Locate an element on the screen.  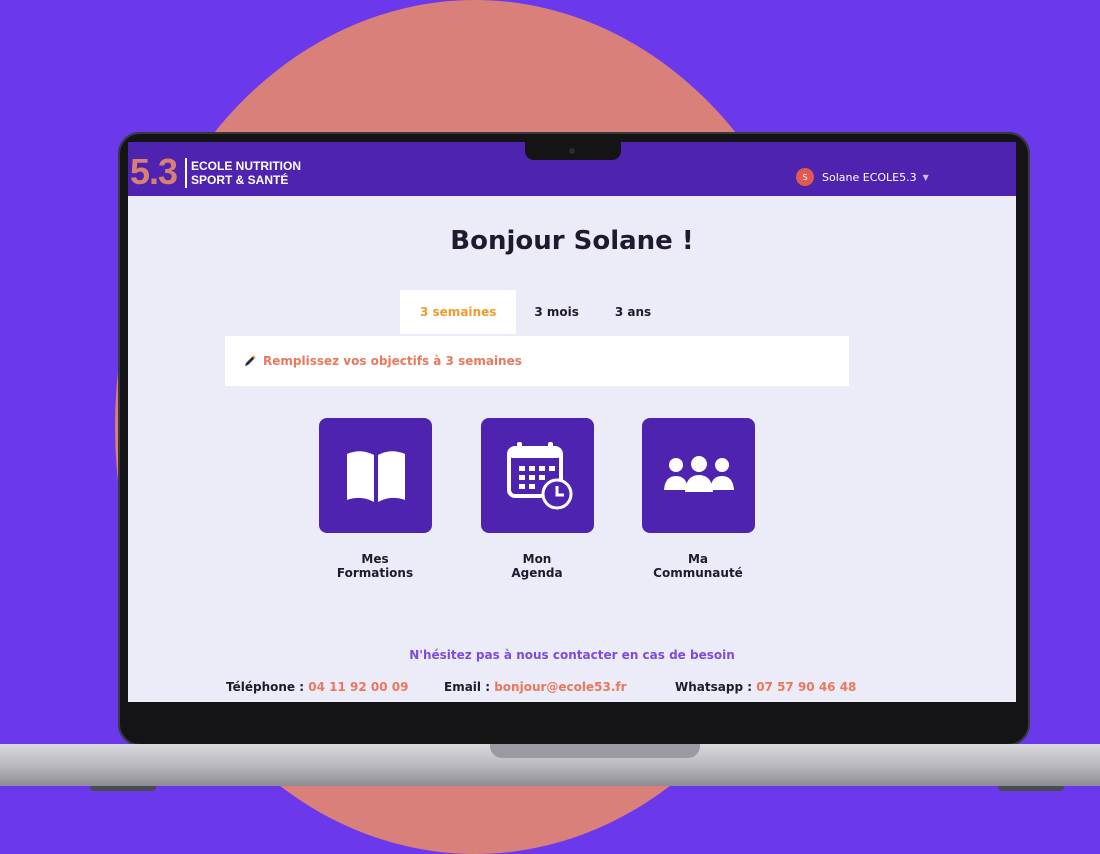
agenda-label: Mon Agenda is located at coordinates (537, 566).